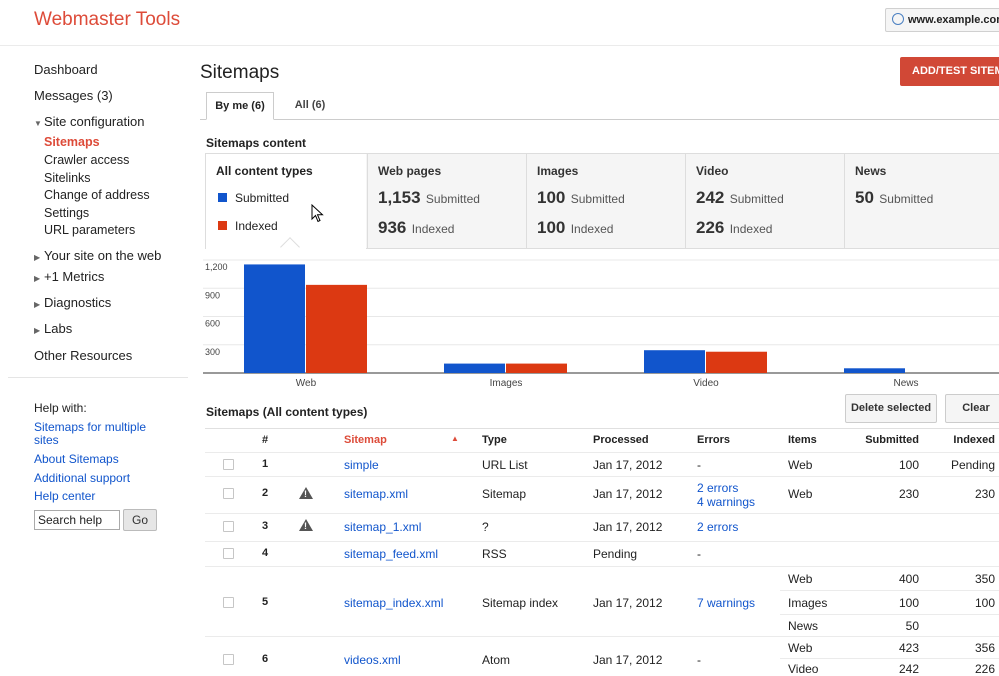 The width and height of the screenshot is (999, 676). What do you see at coordinates (265, 464) in the screenshot?
I see `row-number: 1` at bounding box center [265, 464].